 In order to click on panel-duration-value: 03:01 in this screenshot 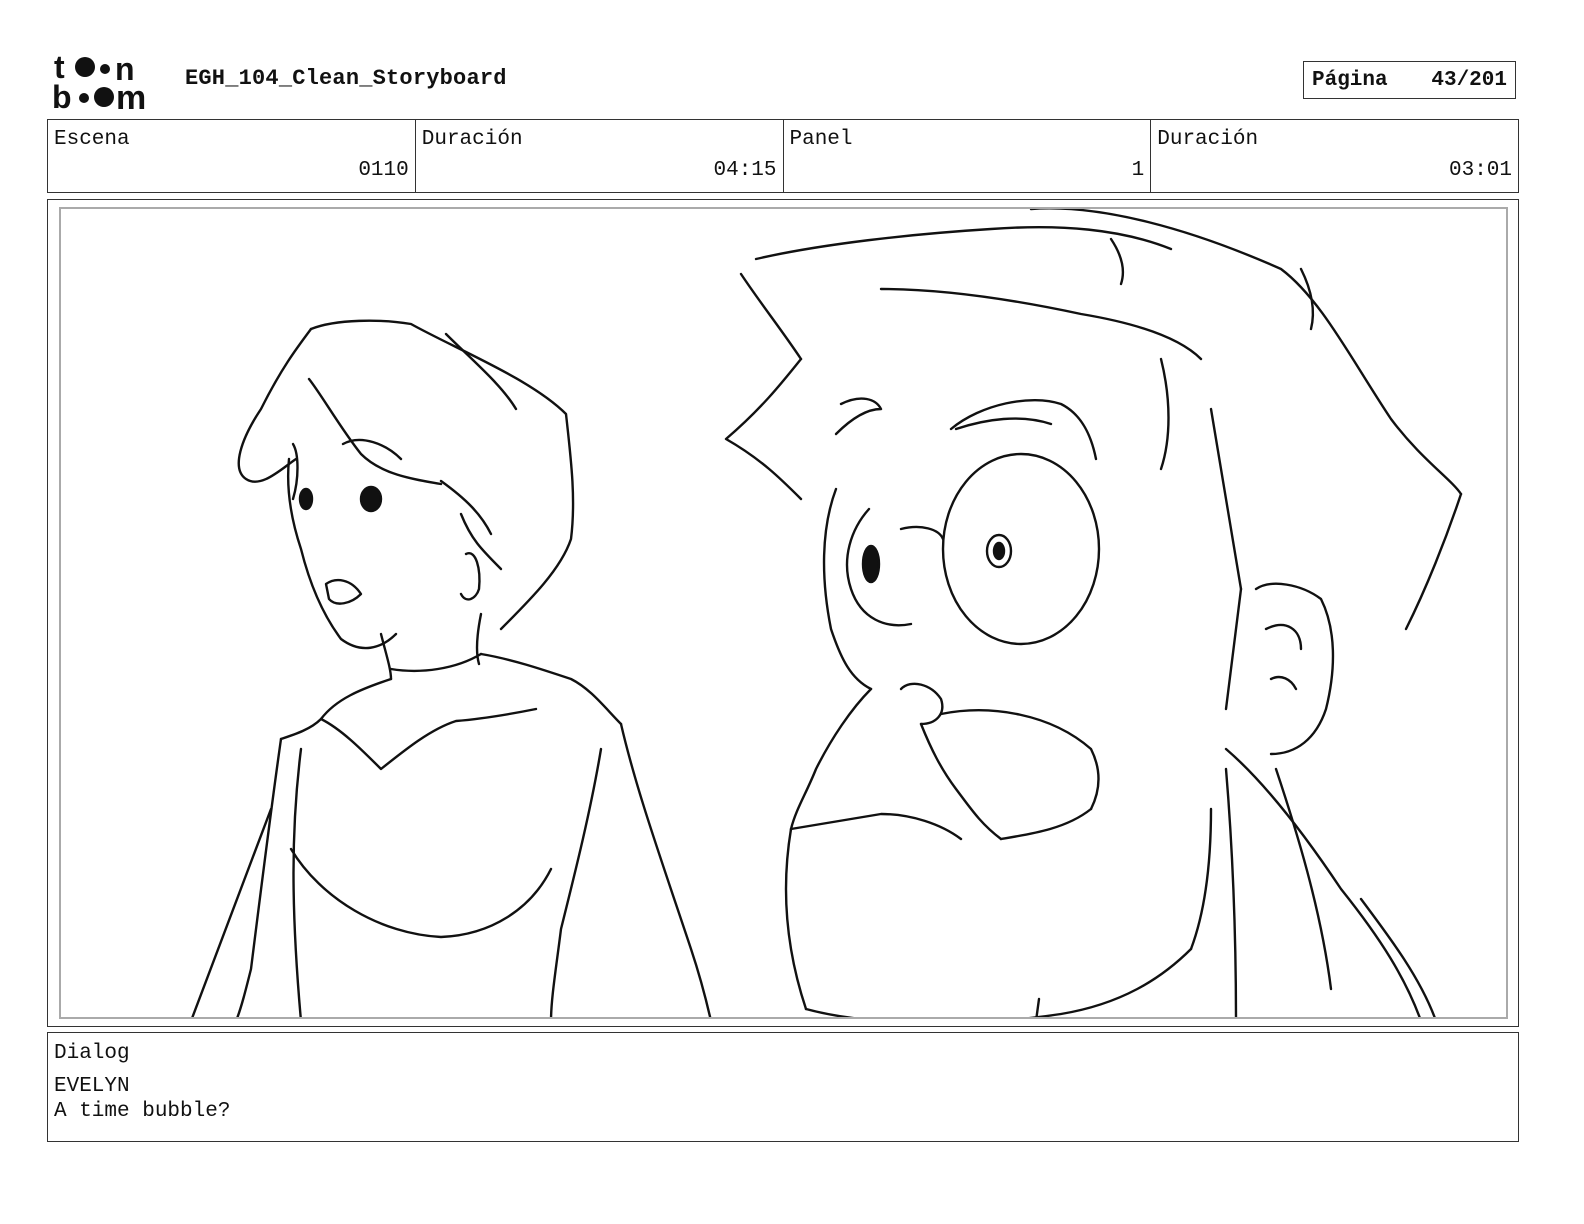, I will do `click(1480, 170)`.